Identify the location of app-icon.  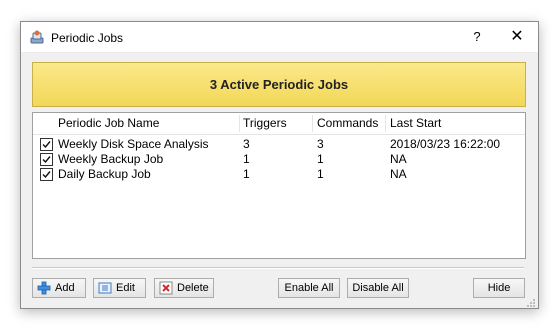
(37, 37).